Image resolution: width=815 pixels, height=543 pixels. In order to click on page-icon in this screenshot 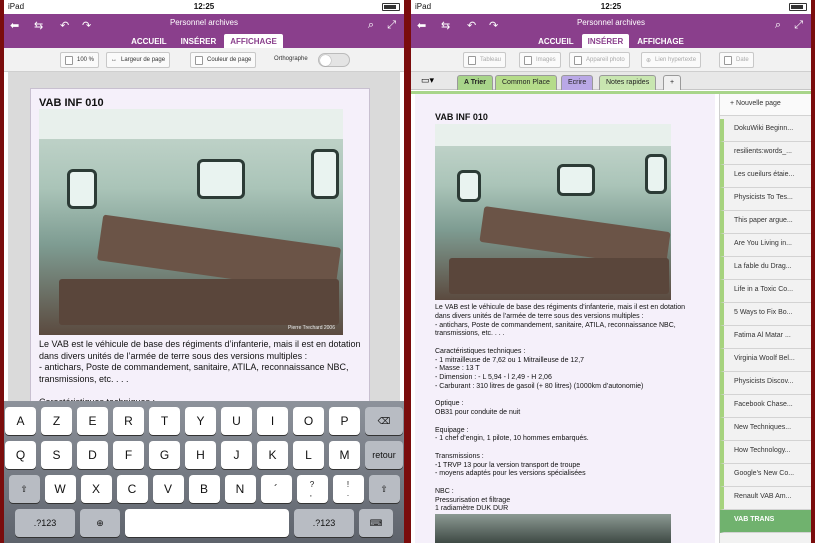, I will do `click(69, 60)`.